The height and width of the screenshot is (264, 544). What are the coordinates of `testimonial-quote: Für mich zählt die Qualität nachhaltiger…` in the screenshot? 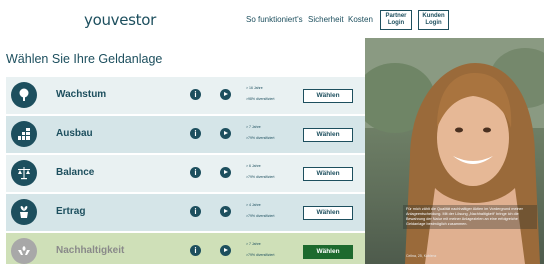 It's located at (470, 217).